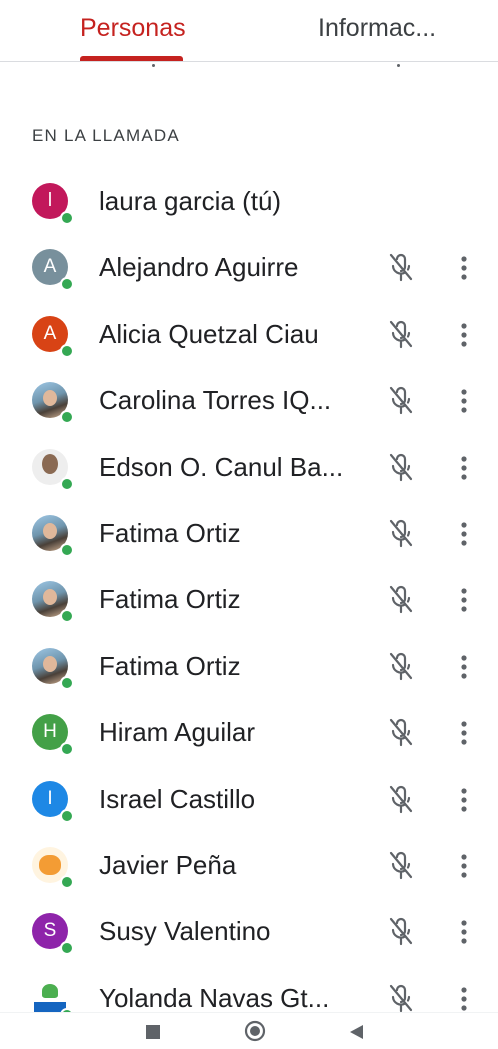 The image size is (498, 1049). Describe the element at coordinates (168, 864) in the screenshot. I see `participant-name: Javier Peña` at that location.